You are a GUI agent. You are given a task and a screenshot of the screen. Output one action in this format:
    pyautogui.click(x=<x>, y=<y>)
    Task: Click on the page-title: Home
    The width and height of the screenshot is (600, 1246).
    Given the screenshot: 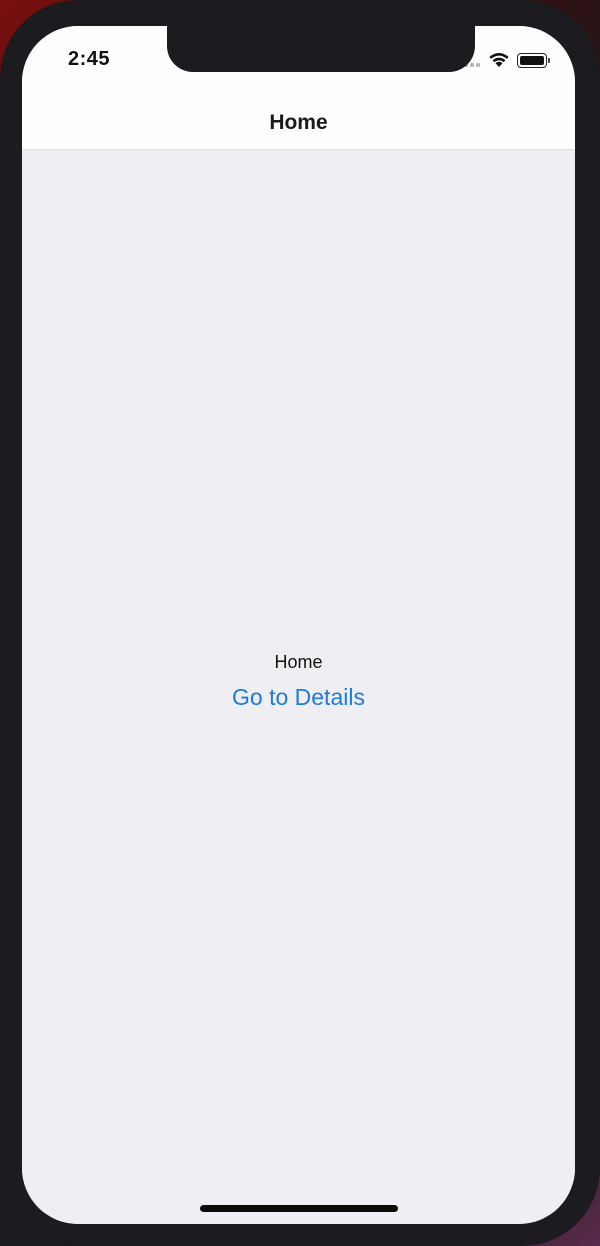 What is the action you would take?
    pyautogui.click(x=298, y=122)
    